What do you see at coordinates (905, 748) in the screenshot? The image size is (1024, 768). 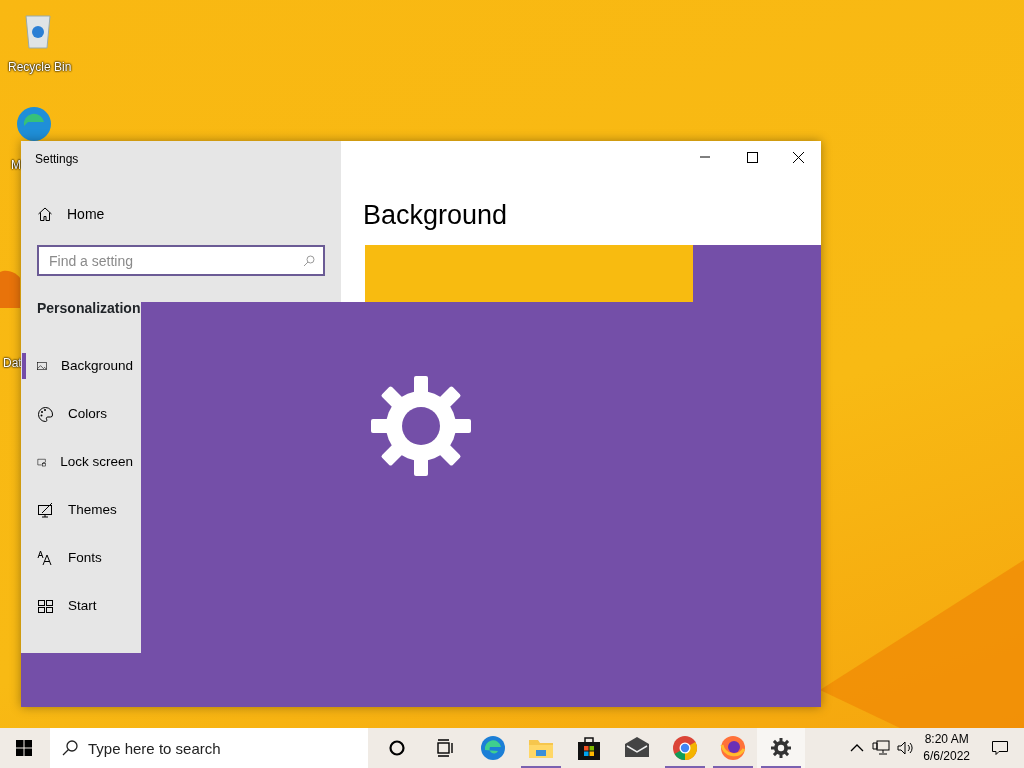 I see `volume-icon` at bounding box center [905, 748].